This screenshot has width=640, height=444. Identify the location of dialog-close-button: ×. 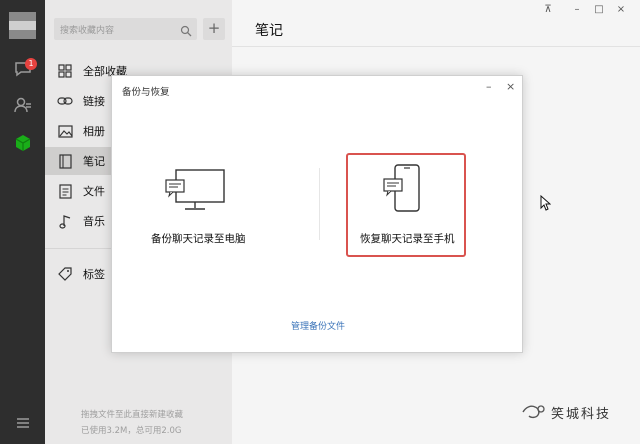
(510, 86).